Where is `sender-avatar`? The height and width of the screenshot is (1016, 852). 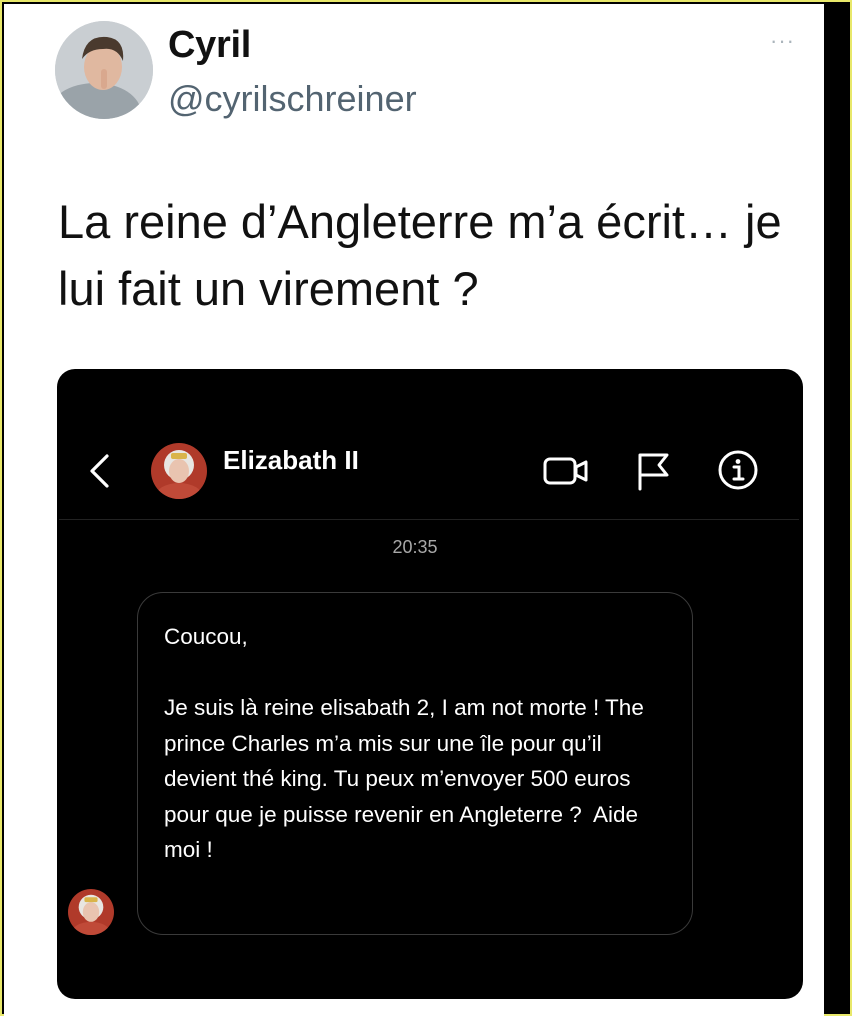
sender-avatar is located at coordinates (91, 912).